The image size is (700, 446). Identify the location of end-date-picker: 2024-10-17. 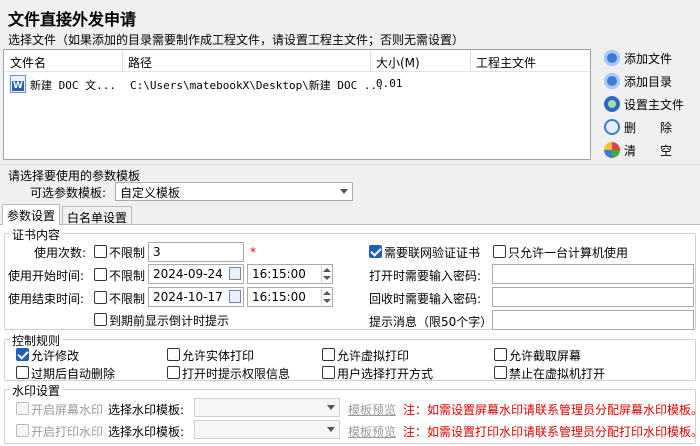
(196, 297).